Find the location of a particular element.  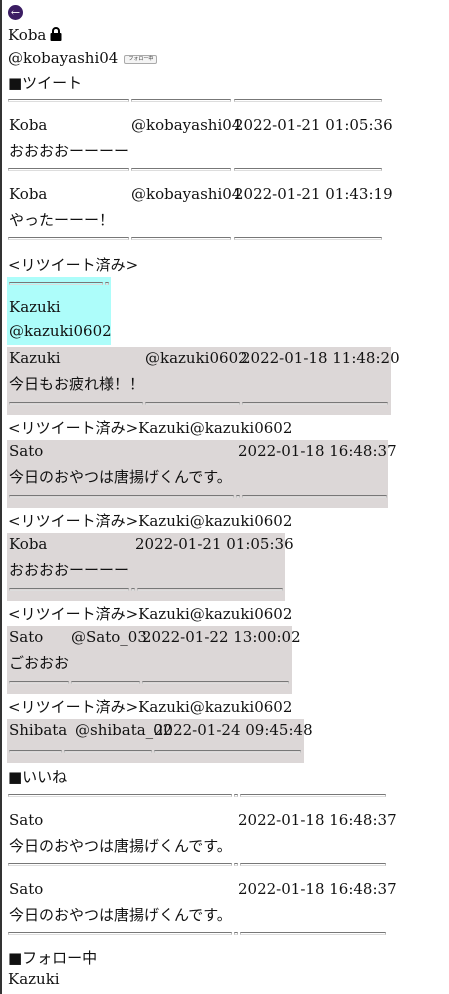

tweet-handle: @Sato_03 is located at coordinates (109, 637).